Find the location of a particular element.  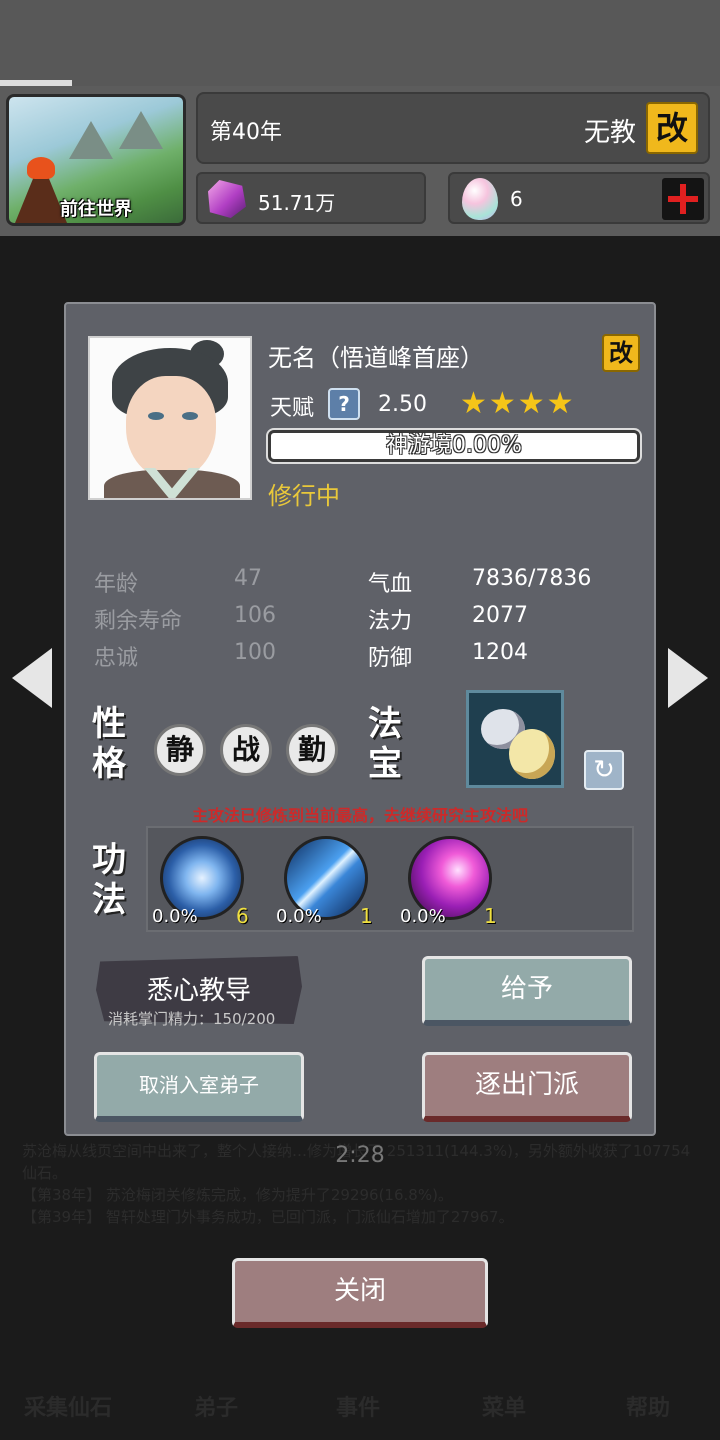

expel-button: 逐出门派 is located at coordinates (527, 1087).